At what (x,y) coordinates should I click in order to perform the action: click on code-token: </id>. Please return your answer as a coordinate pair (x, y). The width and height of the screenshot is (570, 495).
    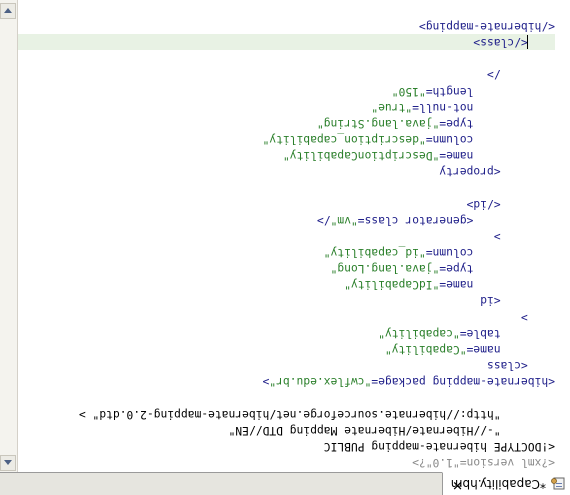
    Looking at the image, I should click on (483, 204).